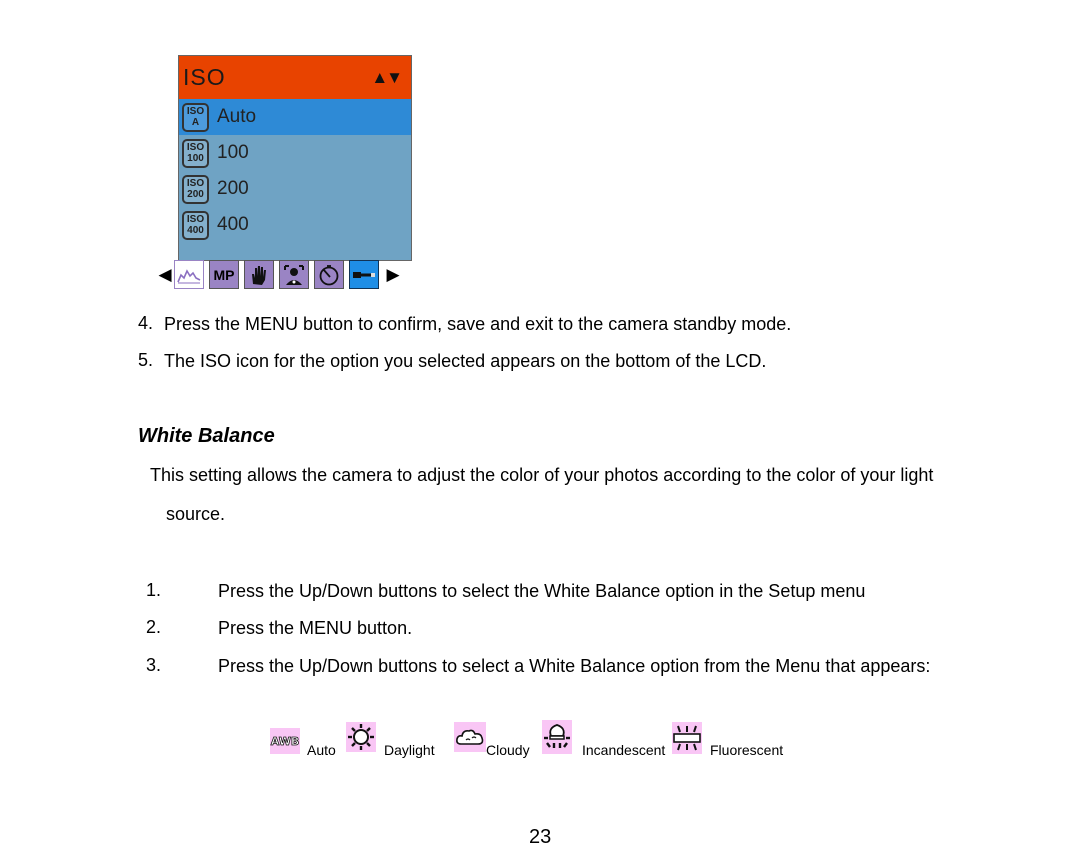  I want to click on iso-option-auto: ISO A Auto, so click(295, 117).